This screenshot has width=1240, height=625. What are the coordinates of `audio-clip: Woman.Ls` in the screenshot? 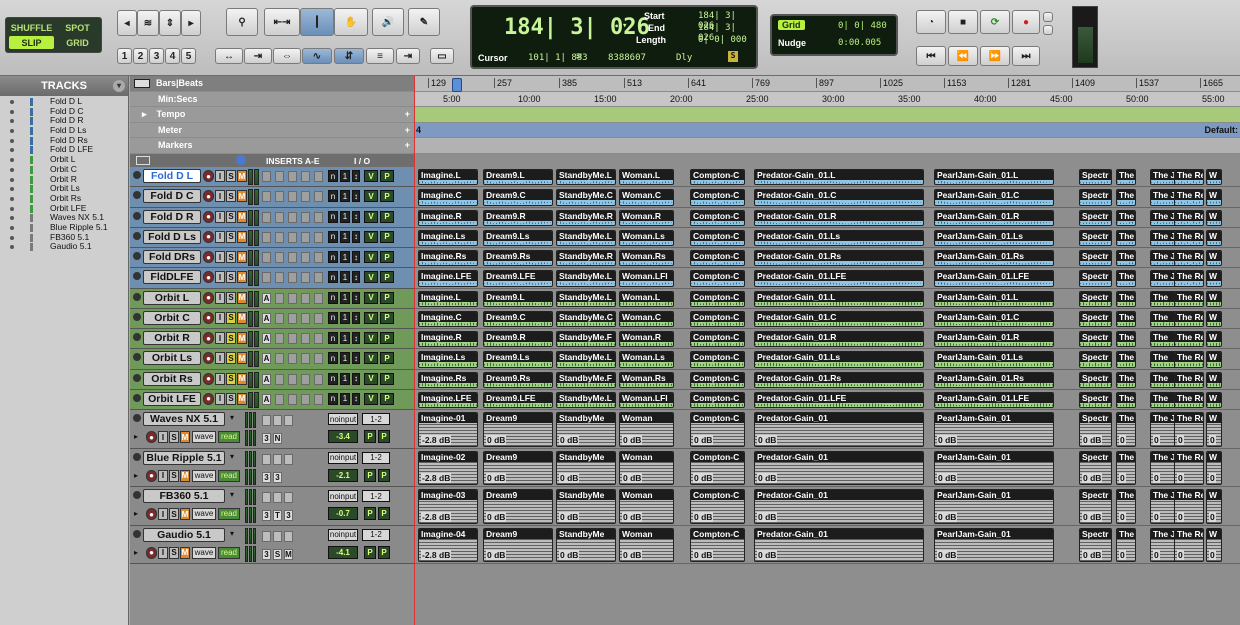 It's located at (646, 359).